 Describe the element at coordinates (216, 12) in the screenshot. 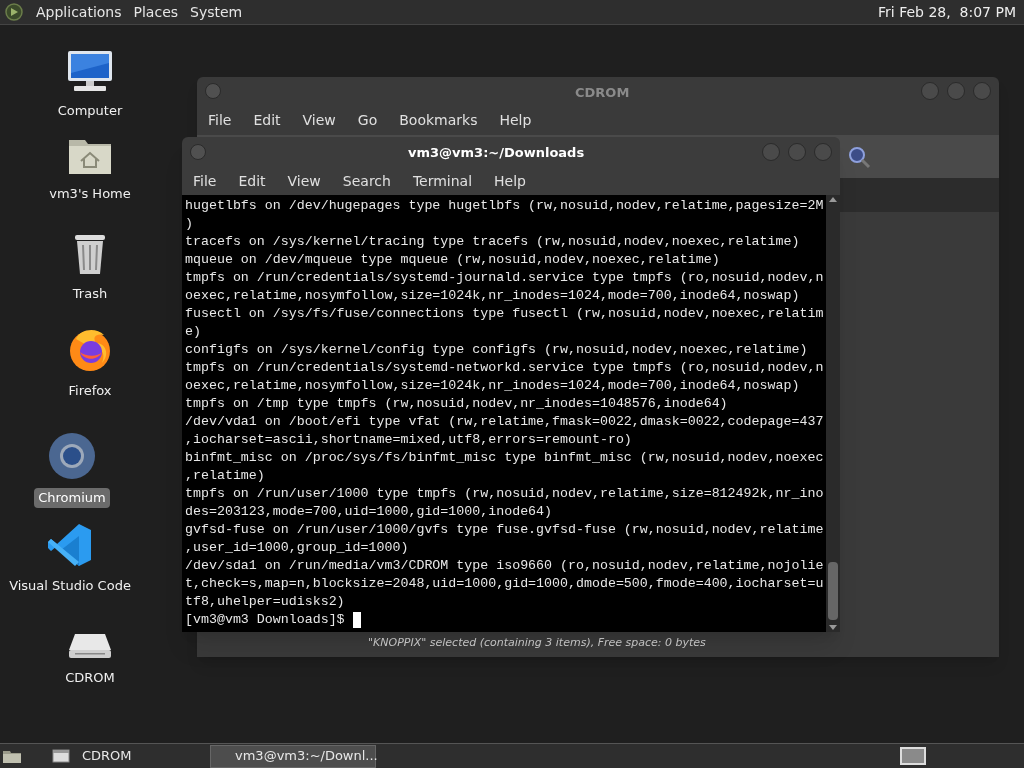

I see `panel-menu: System` at that location.